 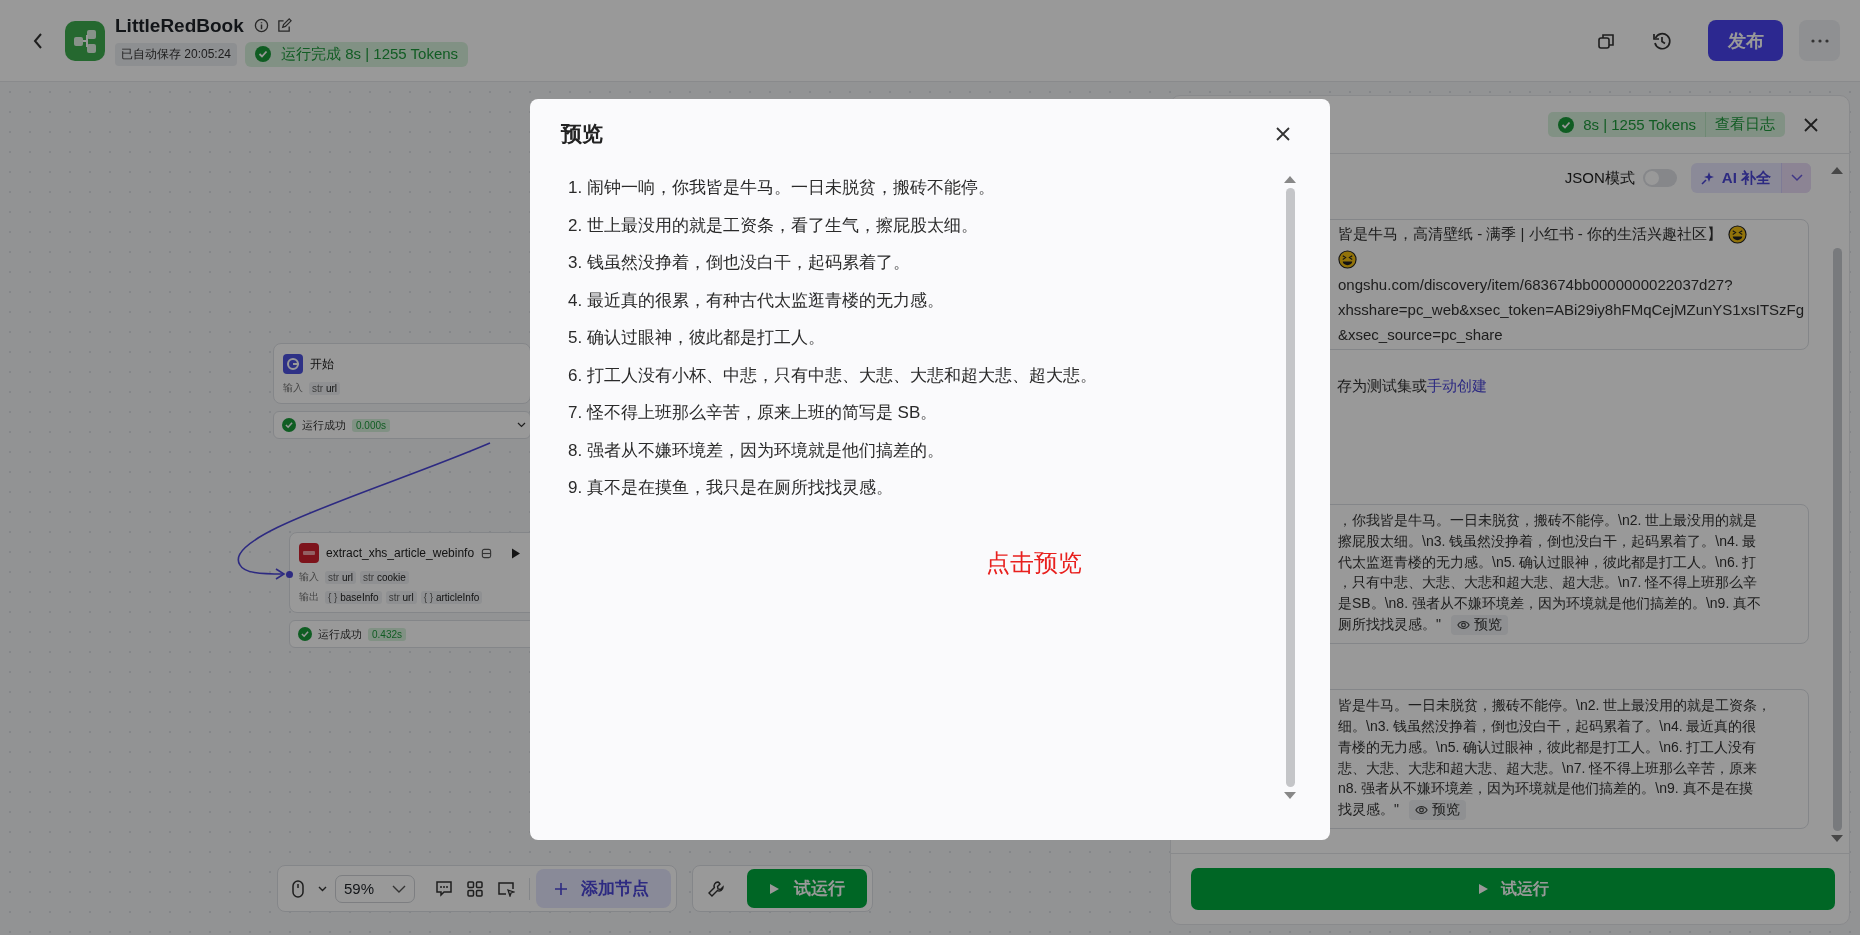 What do you see at coordinates (582, 134) in the screenshot?
I see `dialog-title: 预览` at bounding box center [582, 134].